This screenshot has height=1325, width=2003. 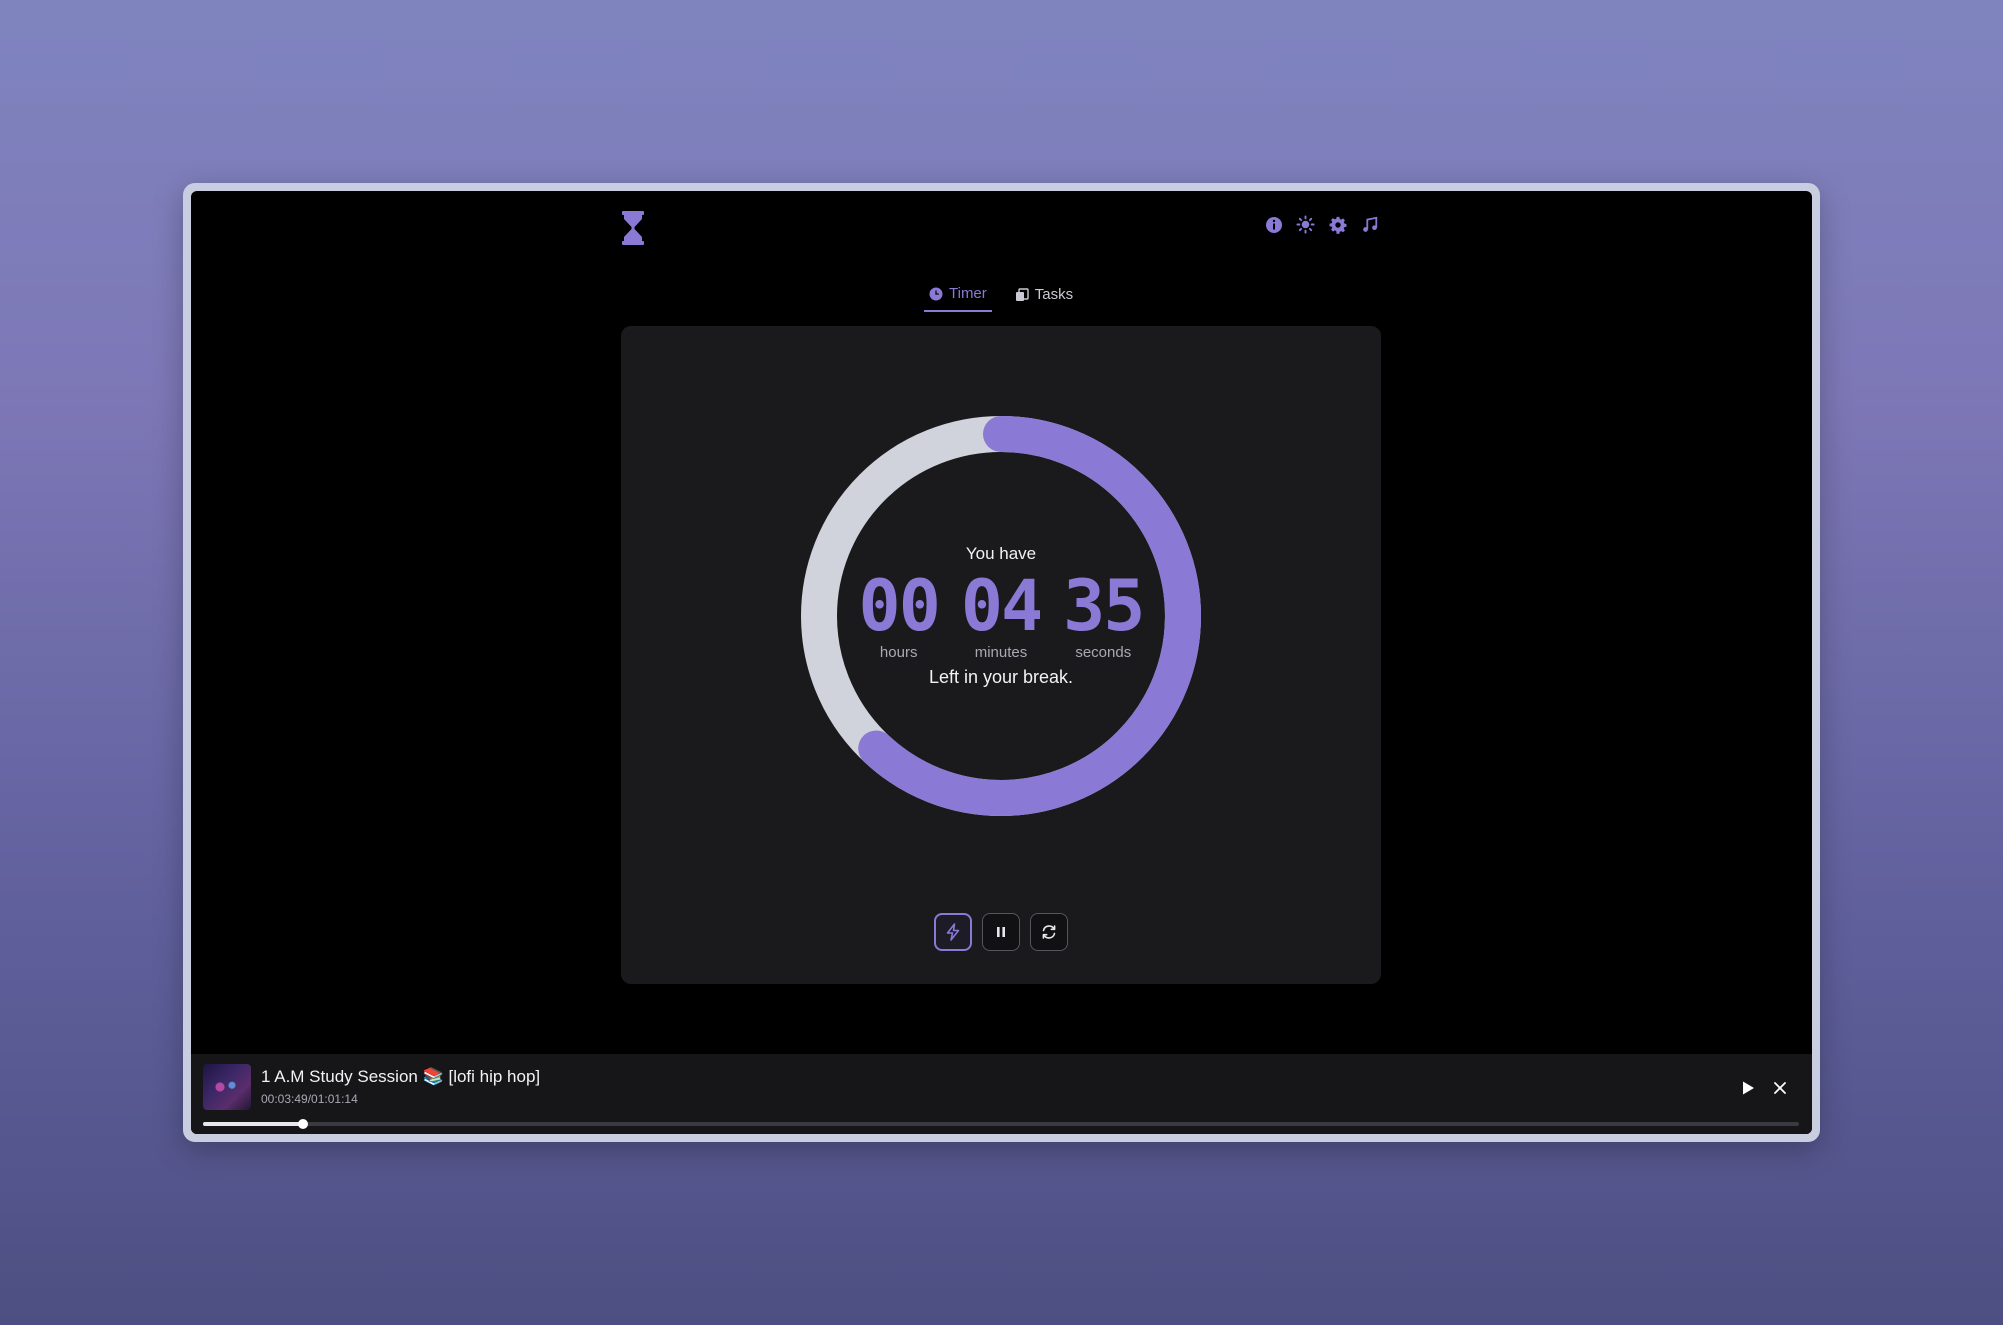 What do you see at coordinates (936, 293) in the screenshot?
I see `clock-icon` at bounding box center [936, 293].